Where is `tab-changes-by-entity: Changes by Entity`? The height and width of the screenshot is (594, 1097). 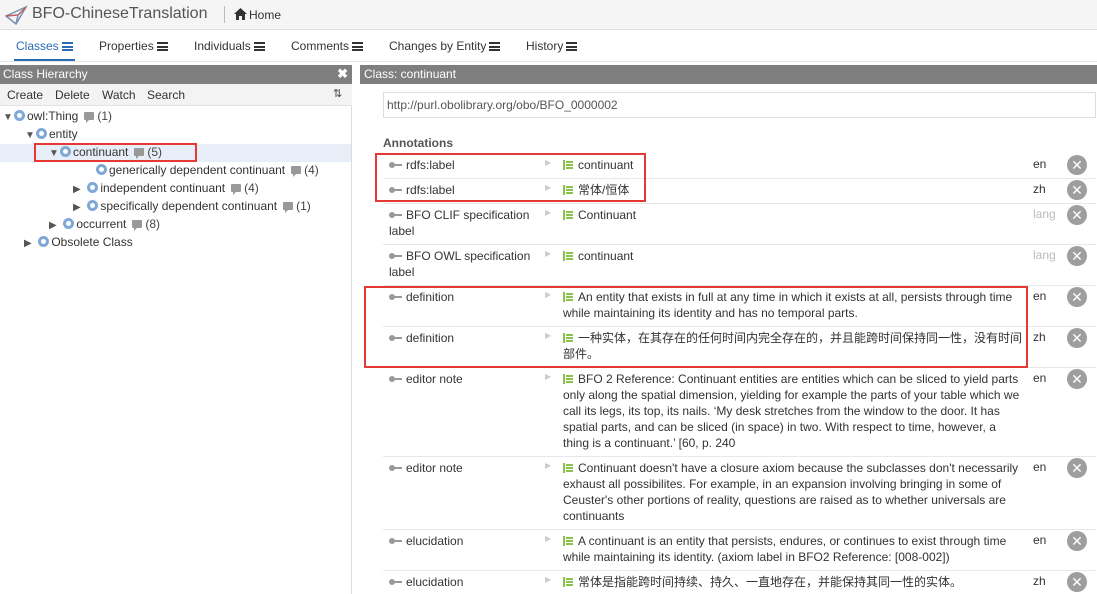 tab-changes-by-entity: Changes by Entity is located at coordinates (445, 46).